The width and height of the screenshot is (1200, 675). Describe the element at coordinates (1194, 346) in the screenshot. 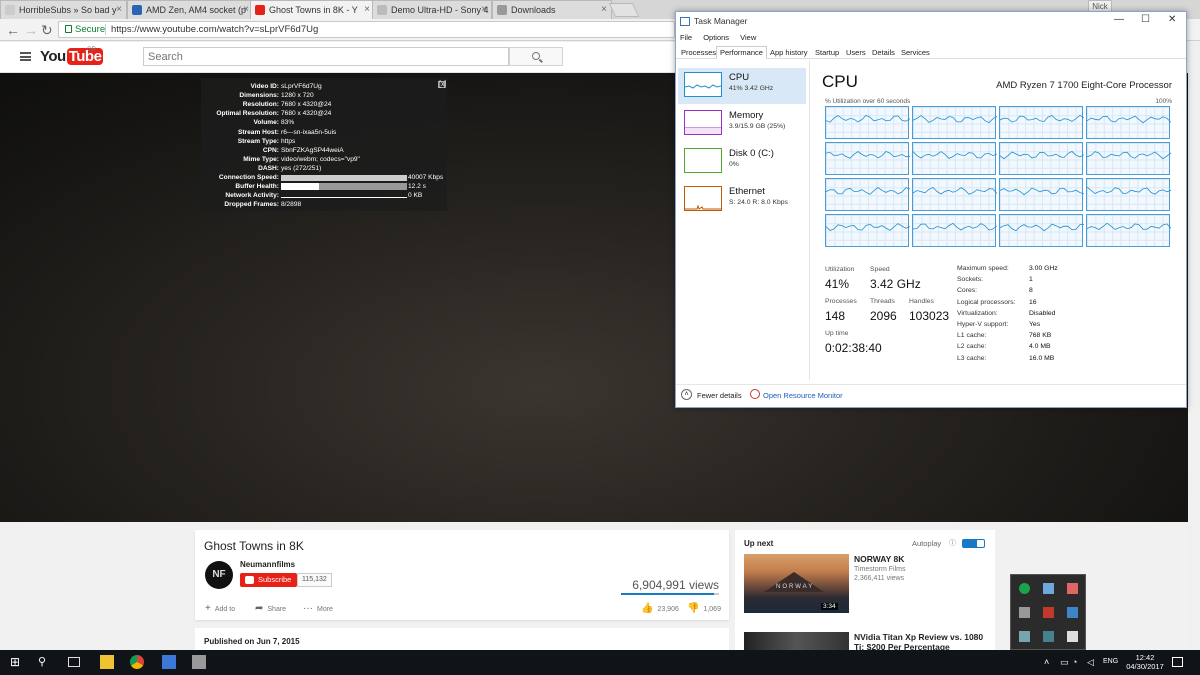

I see `page-scrollbar` at that location.